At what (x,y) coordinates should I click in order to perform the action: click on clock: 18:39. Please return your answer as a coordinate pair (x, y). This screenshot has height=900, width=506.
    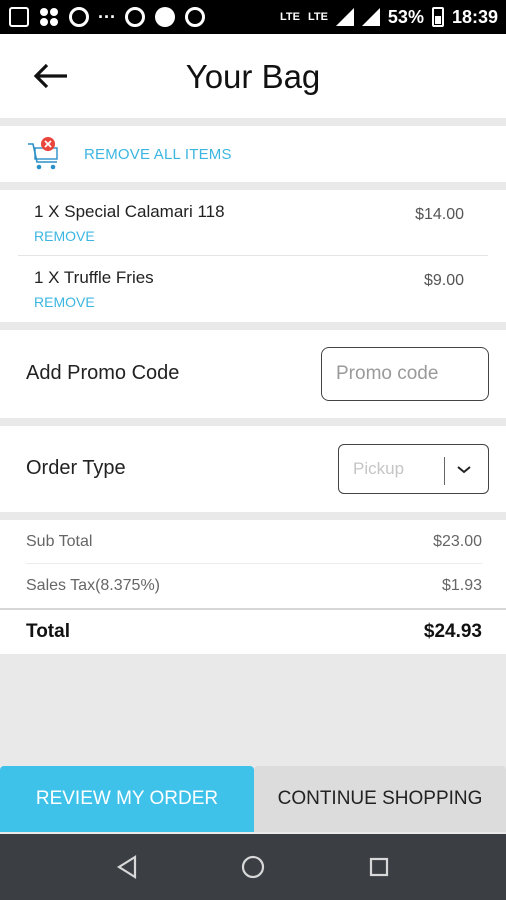
    Looking at the image, I should click on (474, 16).